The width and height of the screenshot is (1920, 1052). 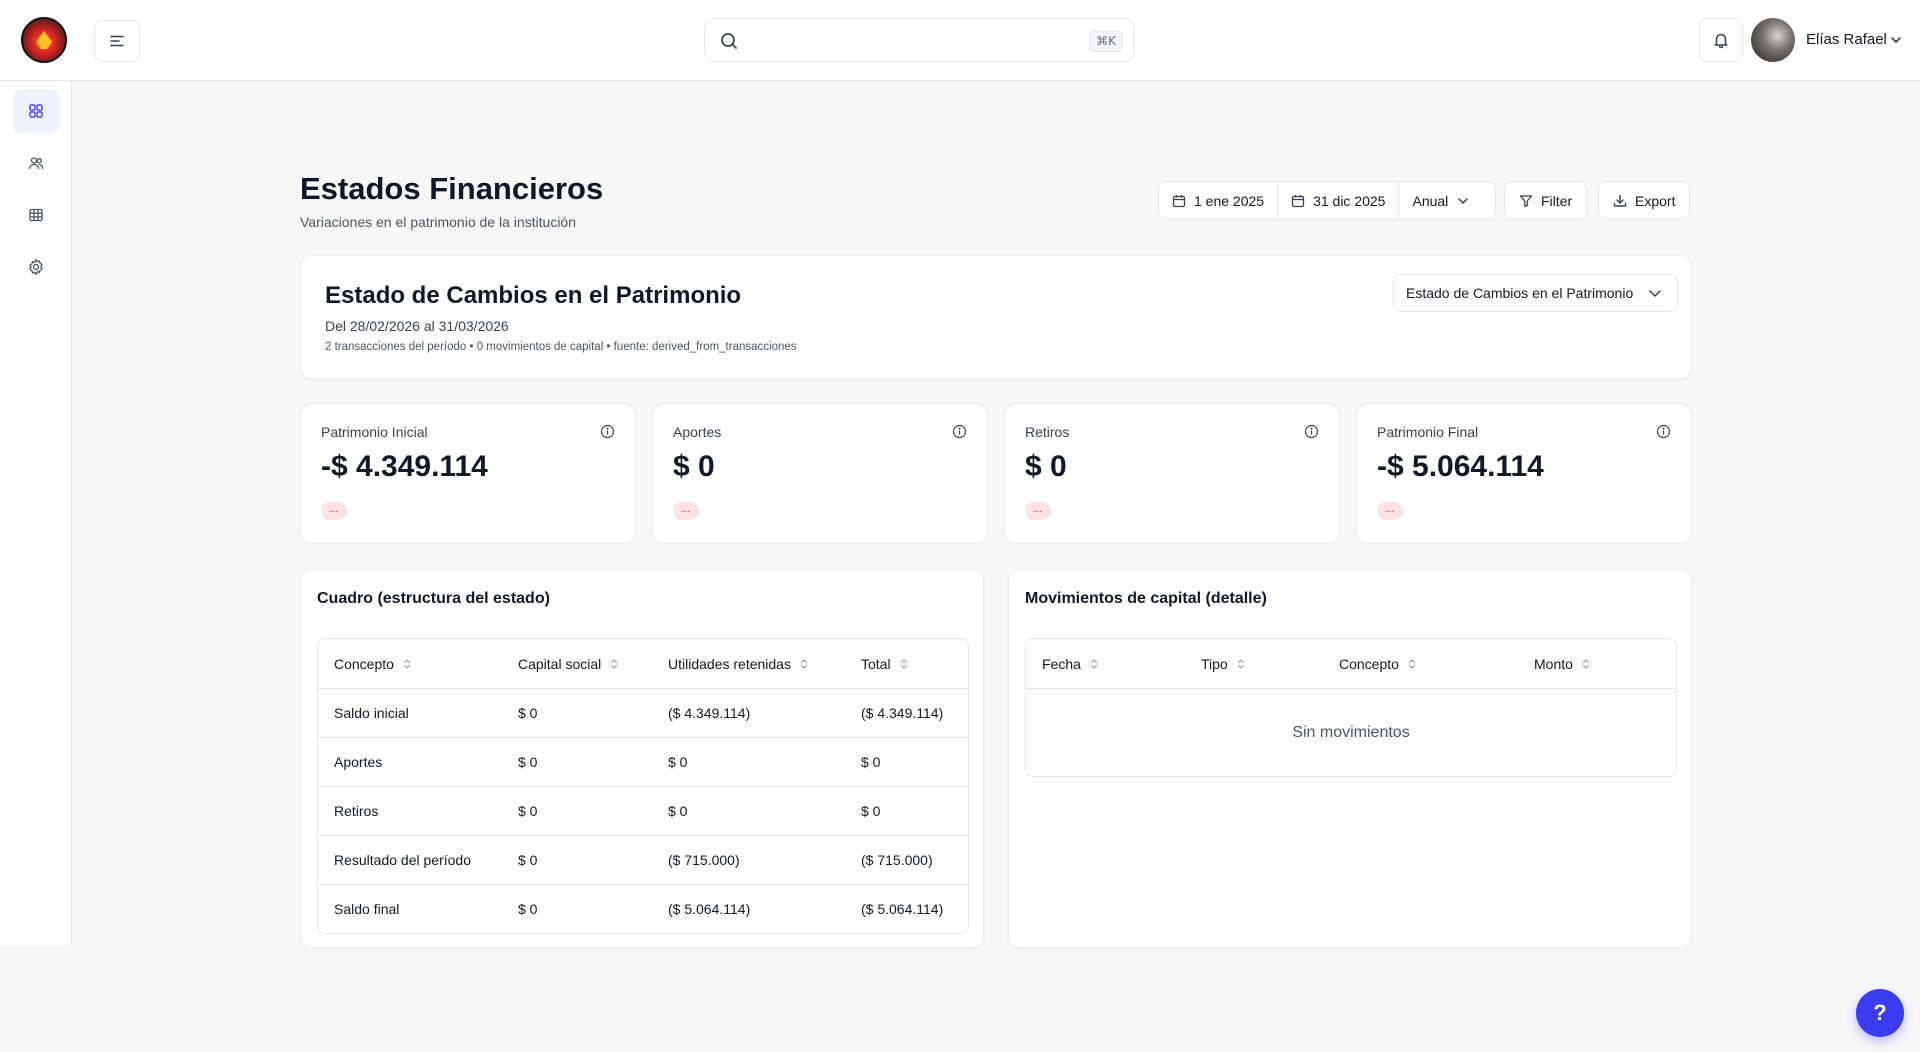 I want to click on table-cell: ($ 5.064.114), so click(x=709, y=909).